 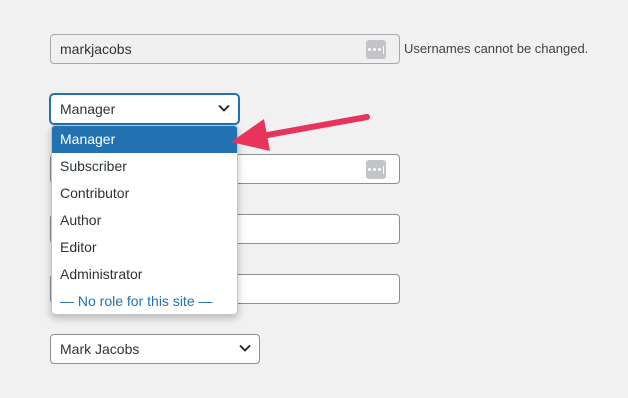 I want to click on role-select: Manager, so click(x=144, y=109).